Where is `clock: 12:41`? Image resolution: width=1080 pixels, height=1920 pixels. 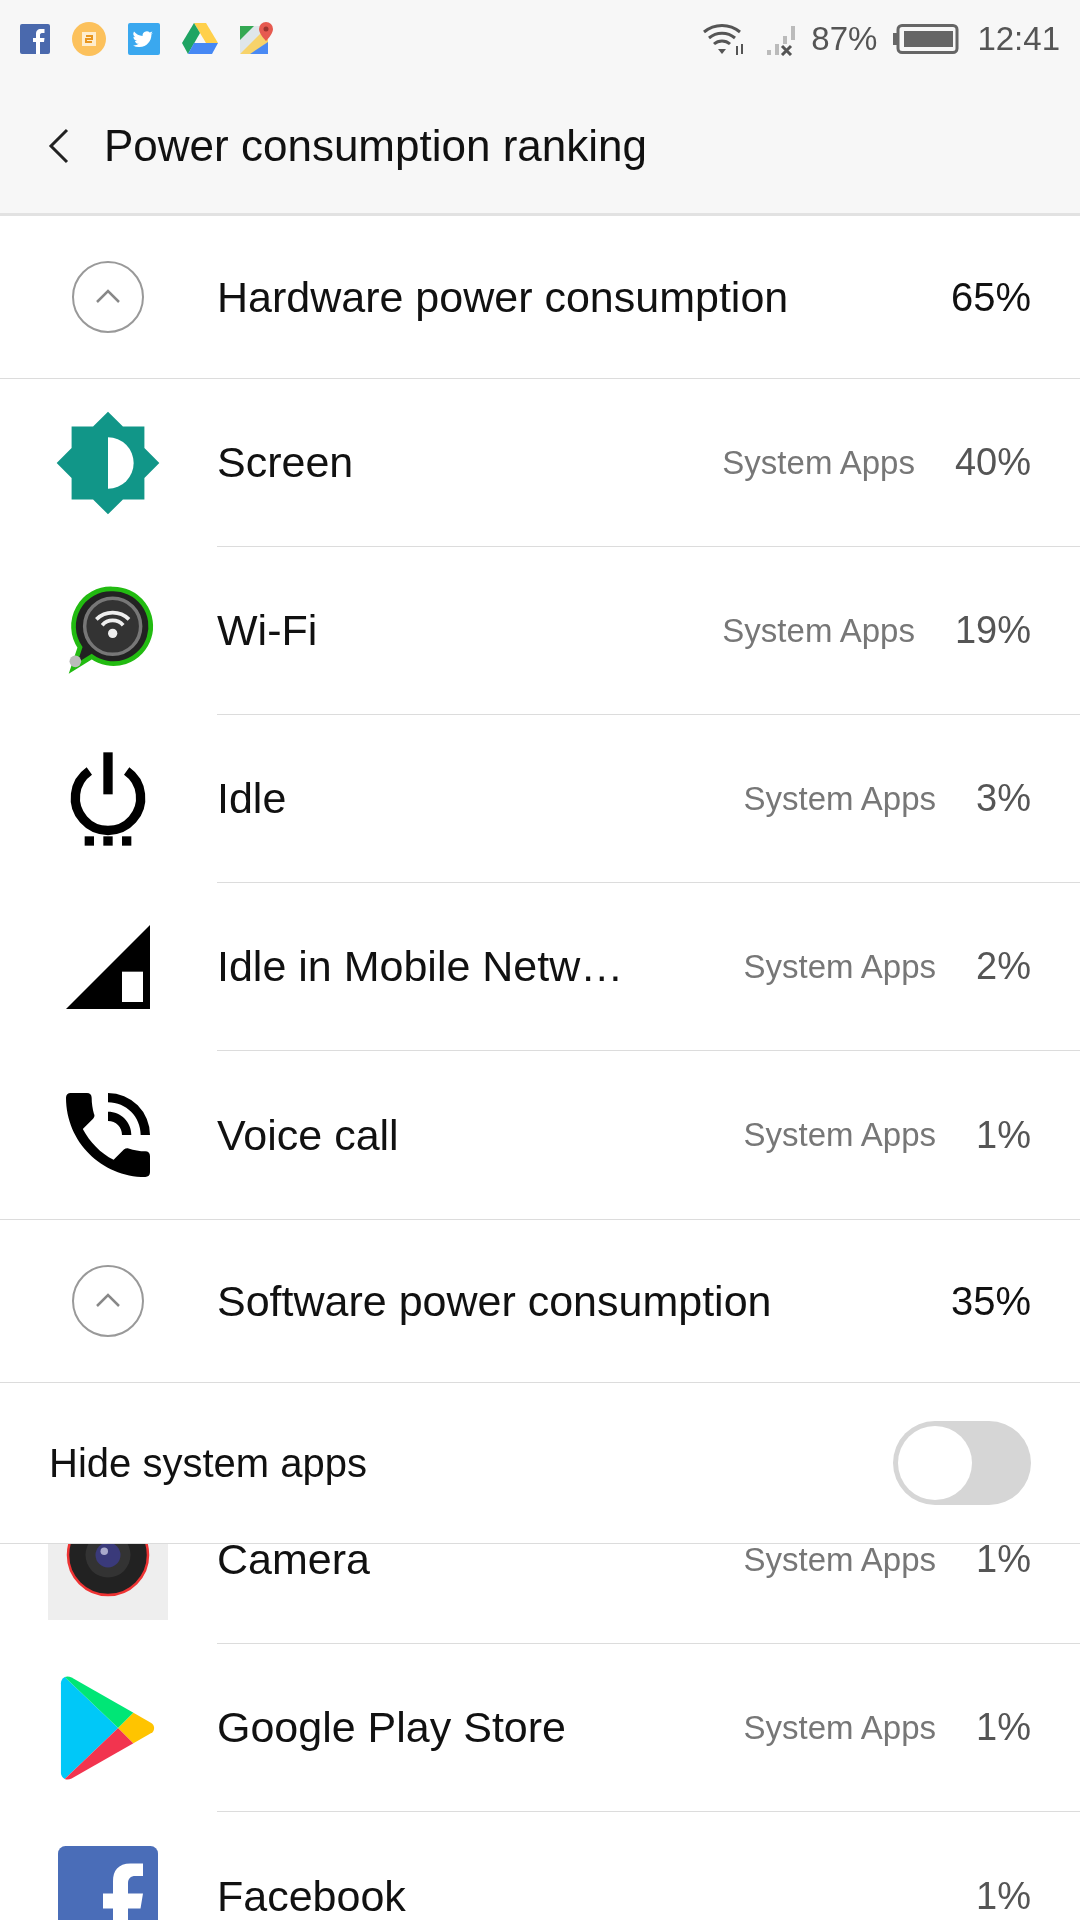
clock: 12:41 is located at coordinates (1018, 39).